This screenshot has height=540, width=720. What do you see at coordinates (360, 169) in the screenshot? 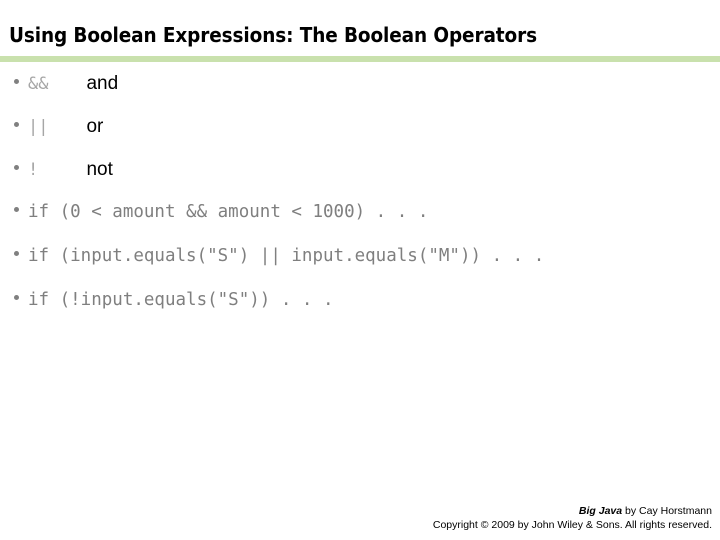
I see `list-item: ! not` at bounding box center [360, 169].